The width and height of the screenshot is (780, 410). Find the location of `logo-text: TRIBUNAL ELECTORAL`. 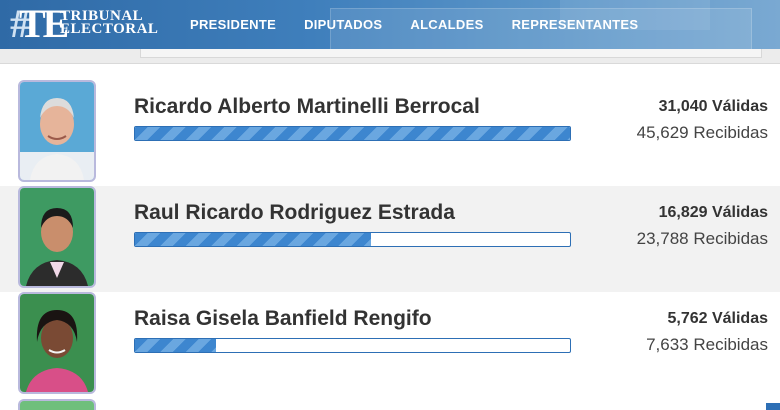

logo-text: TRIBUNAL ELECTORAL is located at coordinates (109, 23).